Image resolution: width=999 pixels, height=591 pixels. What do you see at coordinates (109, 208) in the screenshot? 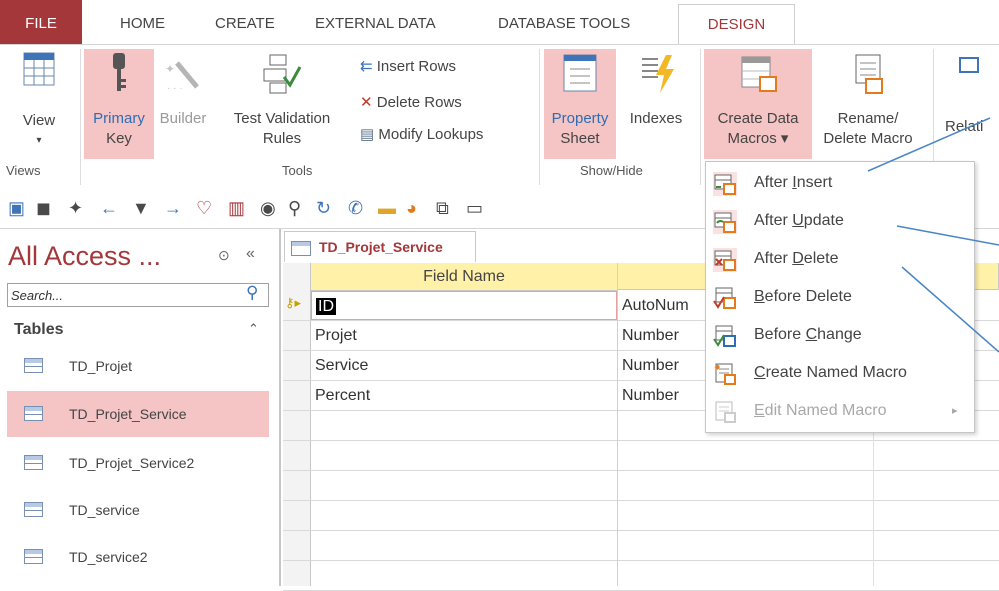
I see `back-arrow-icon: ←` at bounding box center [109, 208].